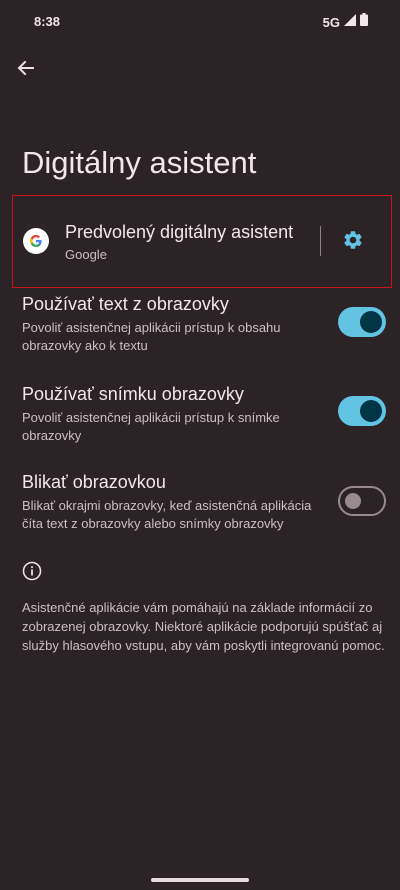  Describe the element at coordinates (139, 162) in the screenshot. I see `page-title: Digitálny asistent` at that location.